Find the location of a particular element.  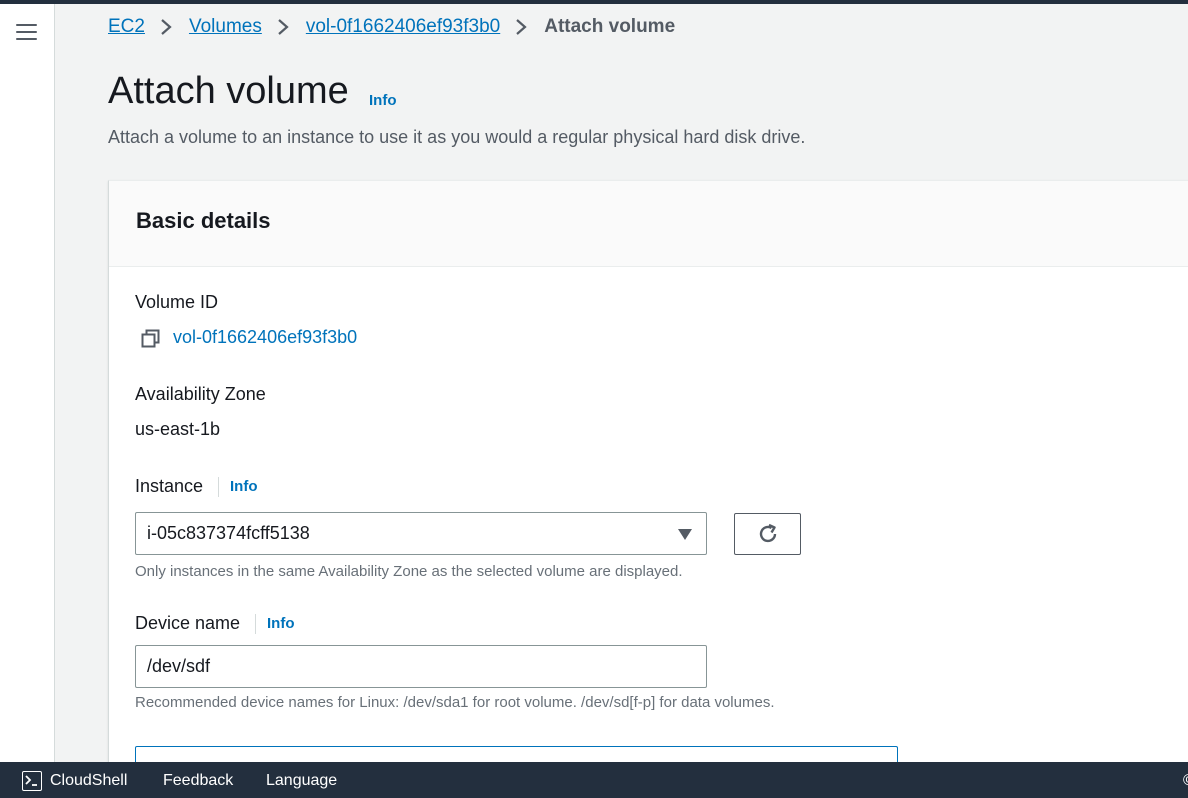

feedback-button: Feedback is located at coordinates (198, 781).